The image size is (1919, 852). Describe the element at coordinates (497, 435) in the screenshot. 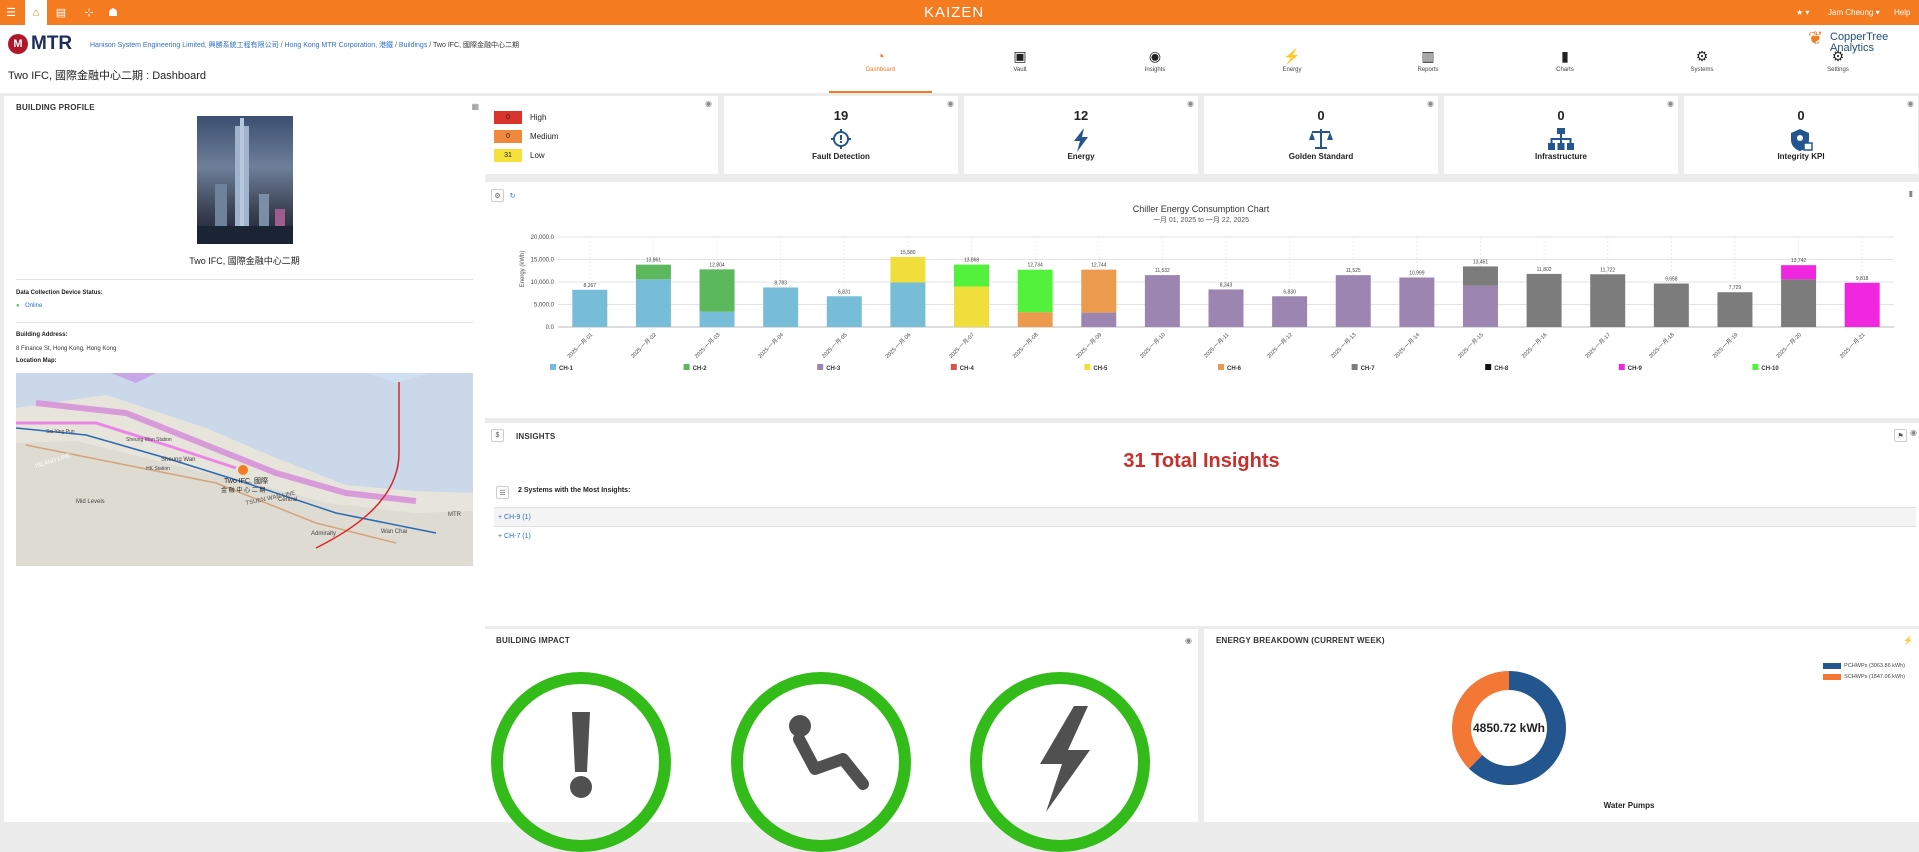

I see `insights-currency-button: $` at that location.